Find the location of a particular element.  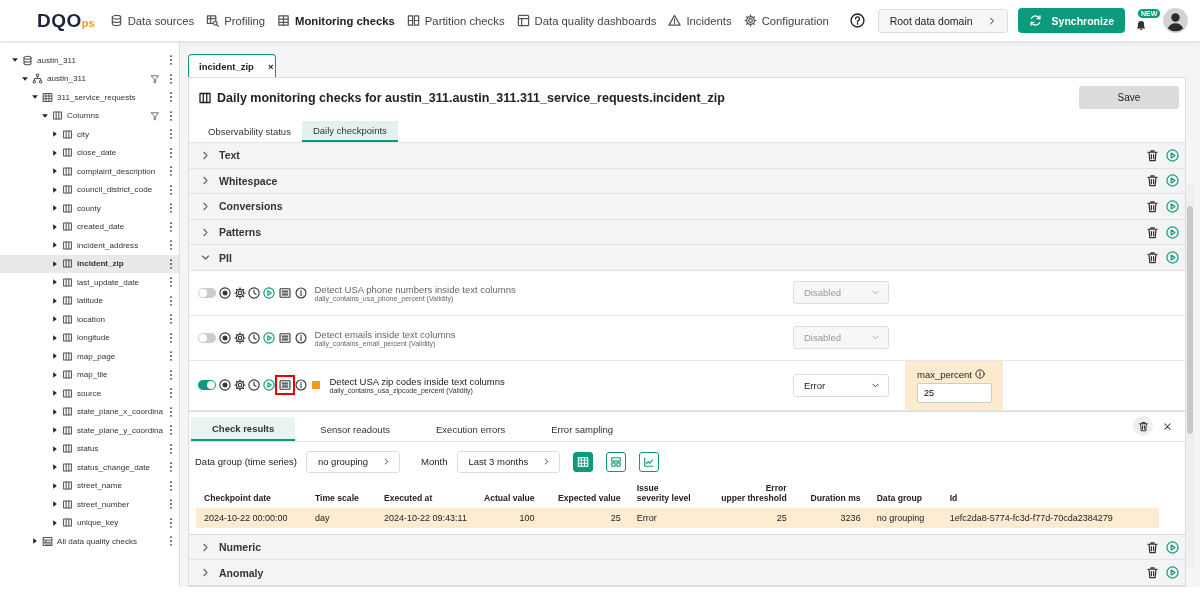

column-header: Actual value is located at coordinates (509, 497).